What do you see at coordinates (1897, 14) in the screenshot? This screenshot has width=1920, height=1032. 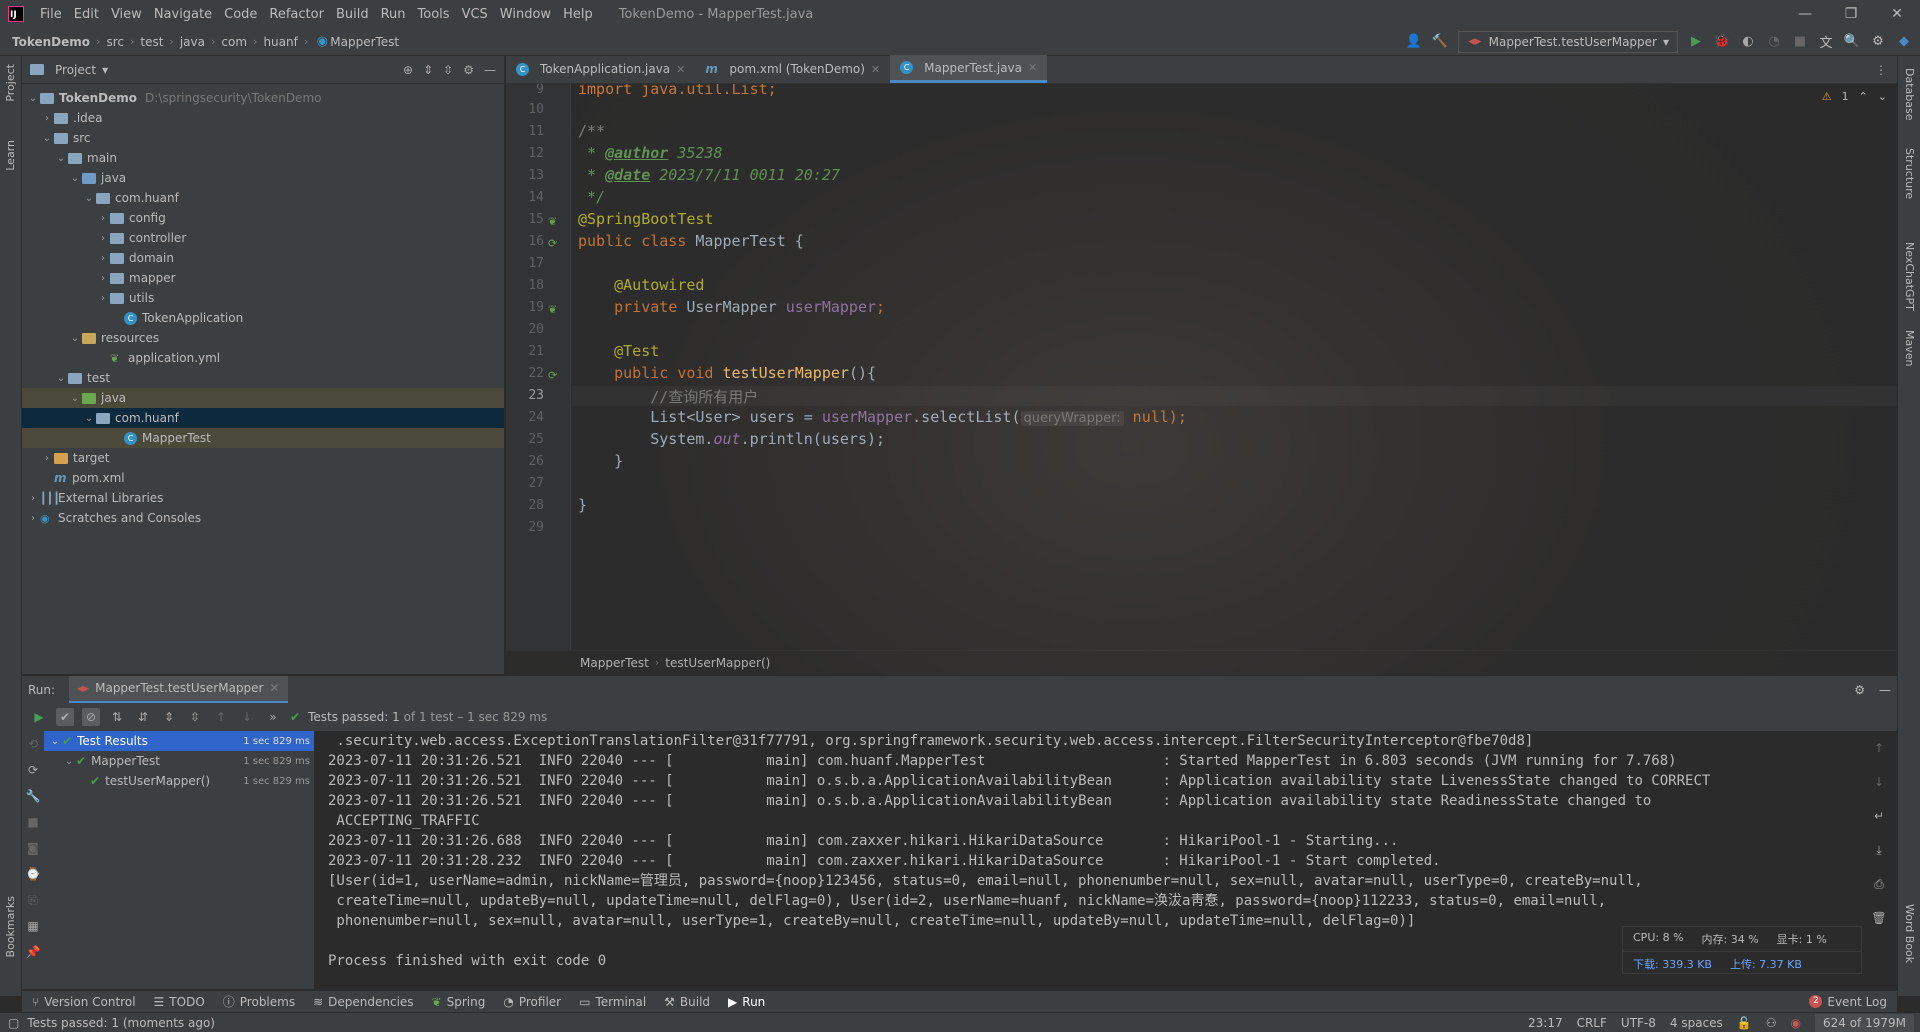 I see `close-icon: ✕` at bounding box center [1897, 14].